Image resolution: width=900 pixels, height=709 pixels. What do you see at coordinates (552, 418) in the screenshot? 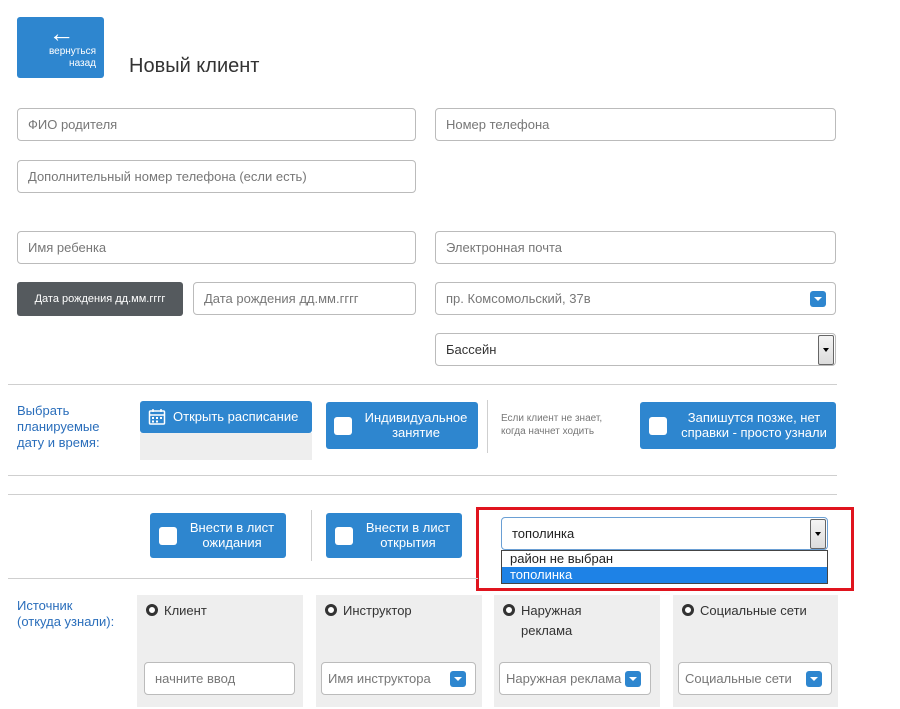
I see `note-line1: Если клиент не знает,` at bounding box center [552, 418].